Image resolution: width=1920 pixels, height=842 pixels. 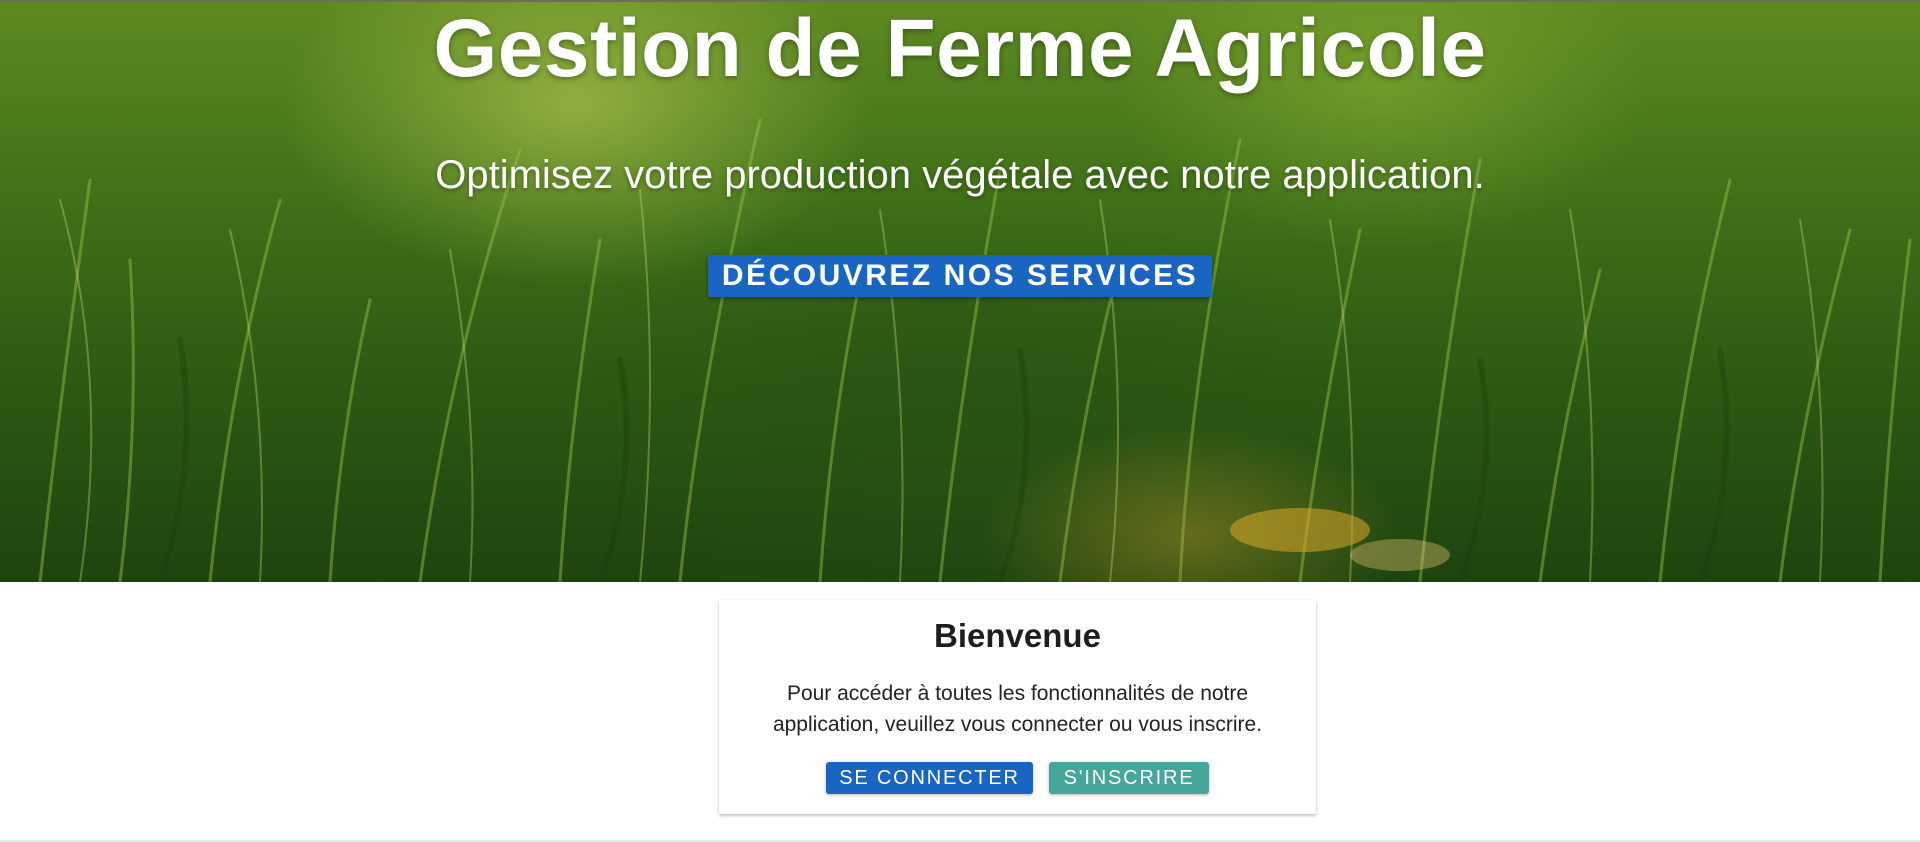 I want to click on signup-button: S'INSCRIRE, so click(x=1129, y=778).